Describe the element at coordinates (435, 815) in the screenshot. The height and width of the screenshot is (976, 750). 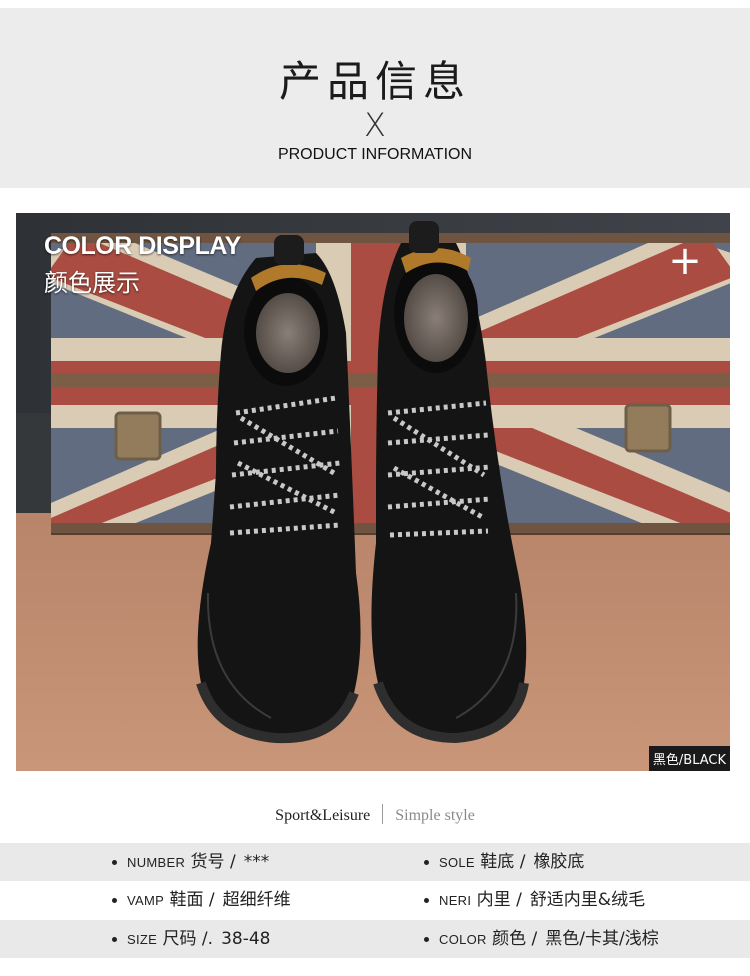
I see `tagline-right: Simple style` at that location.